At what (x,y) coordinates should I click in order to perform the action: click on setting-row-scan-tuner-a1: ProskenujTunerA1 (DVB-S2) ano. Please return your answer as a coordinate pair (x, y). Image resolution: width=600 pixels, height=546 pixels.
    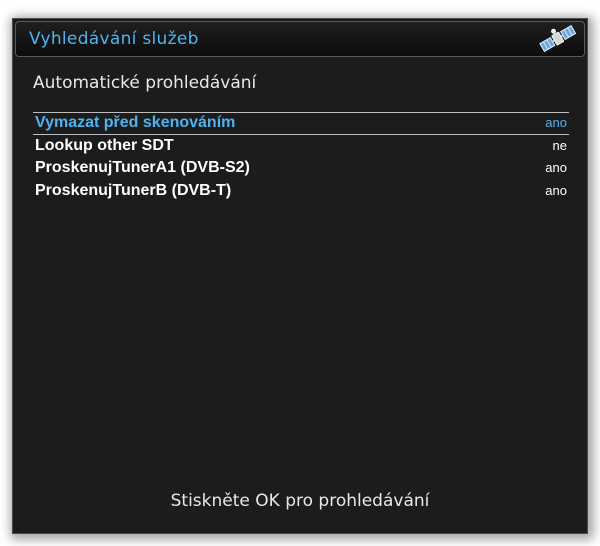
    Looking at the image, I should click on (301, 168).